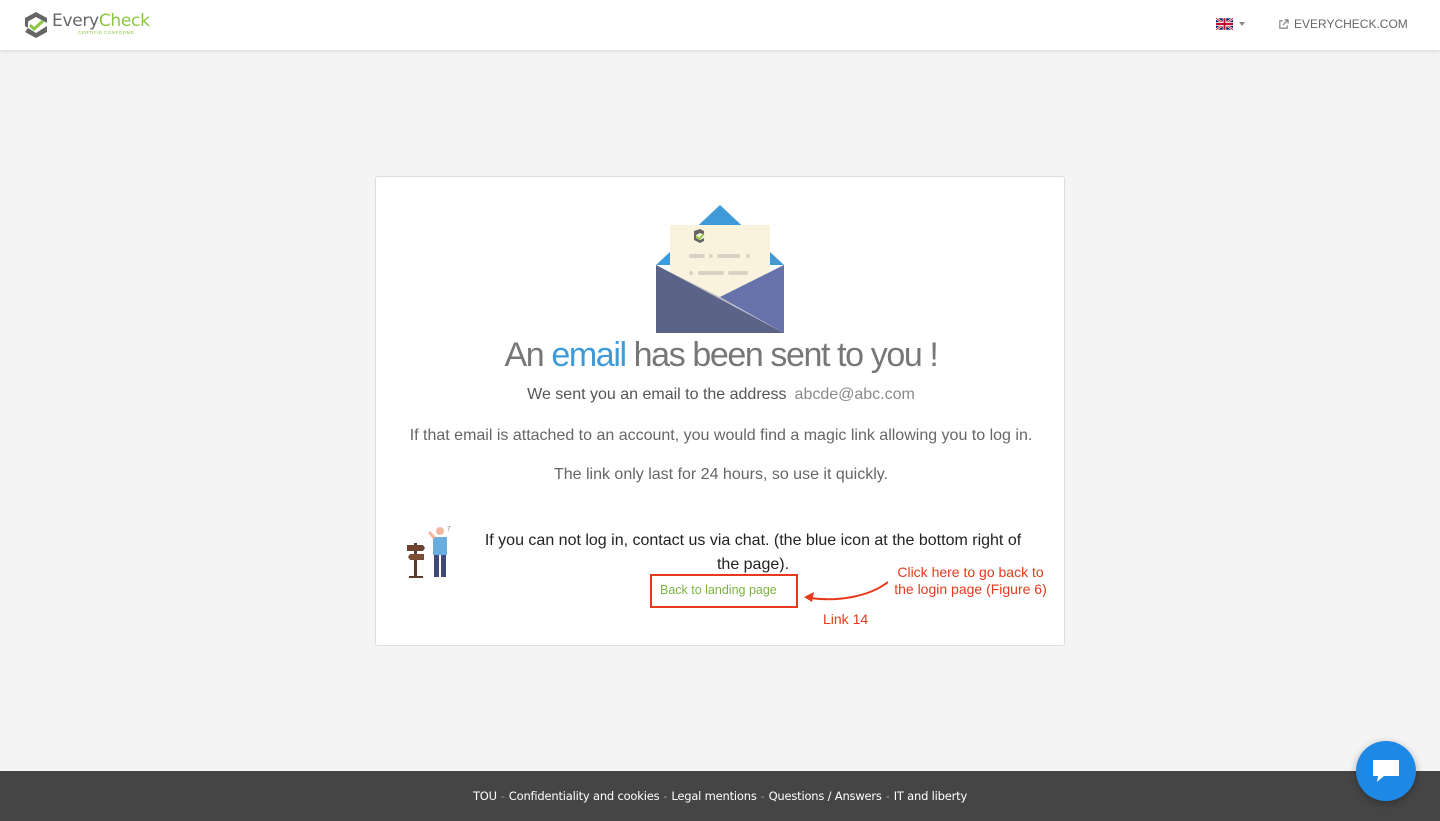  I want to click on brand-name-check: Check, so click(124, 21).